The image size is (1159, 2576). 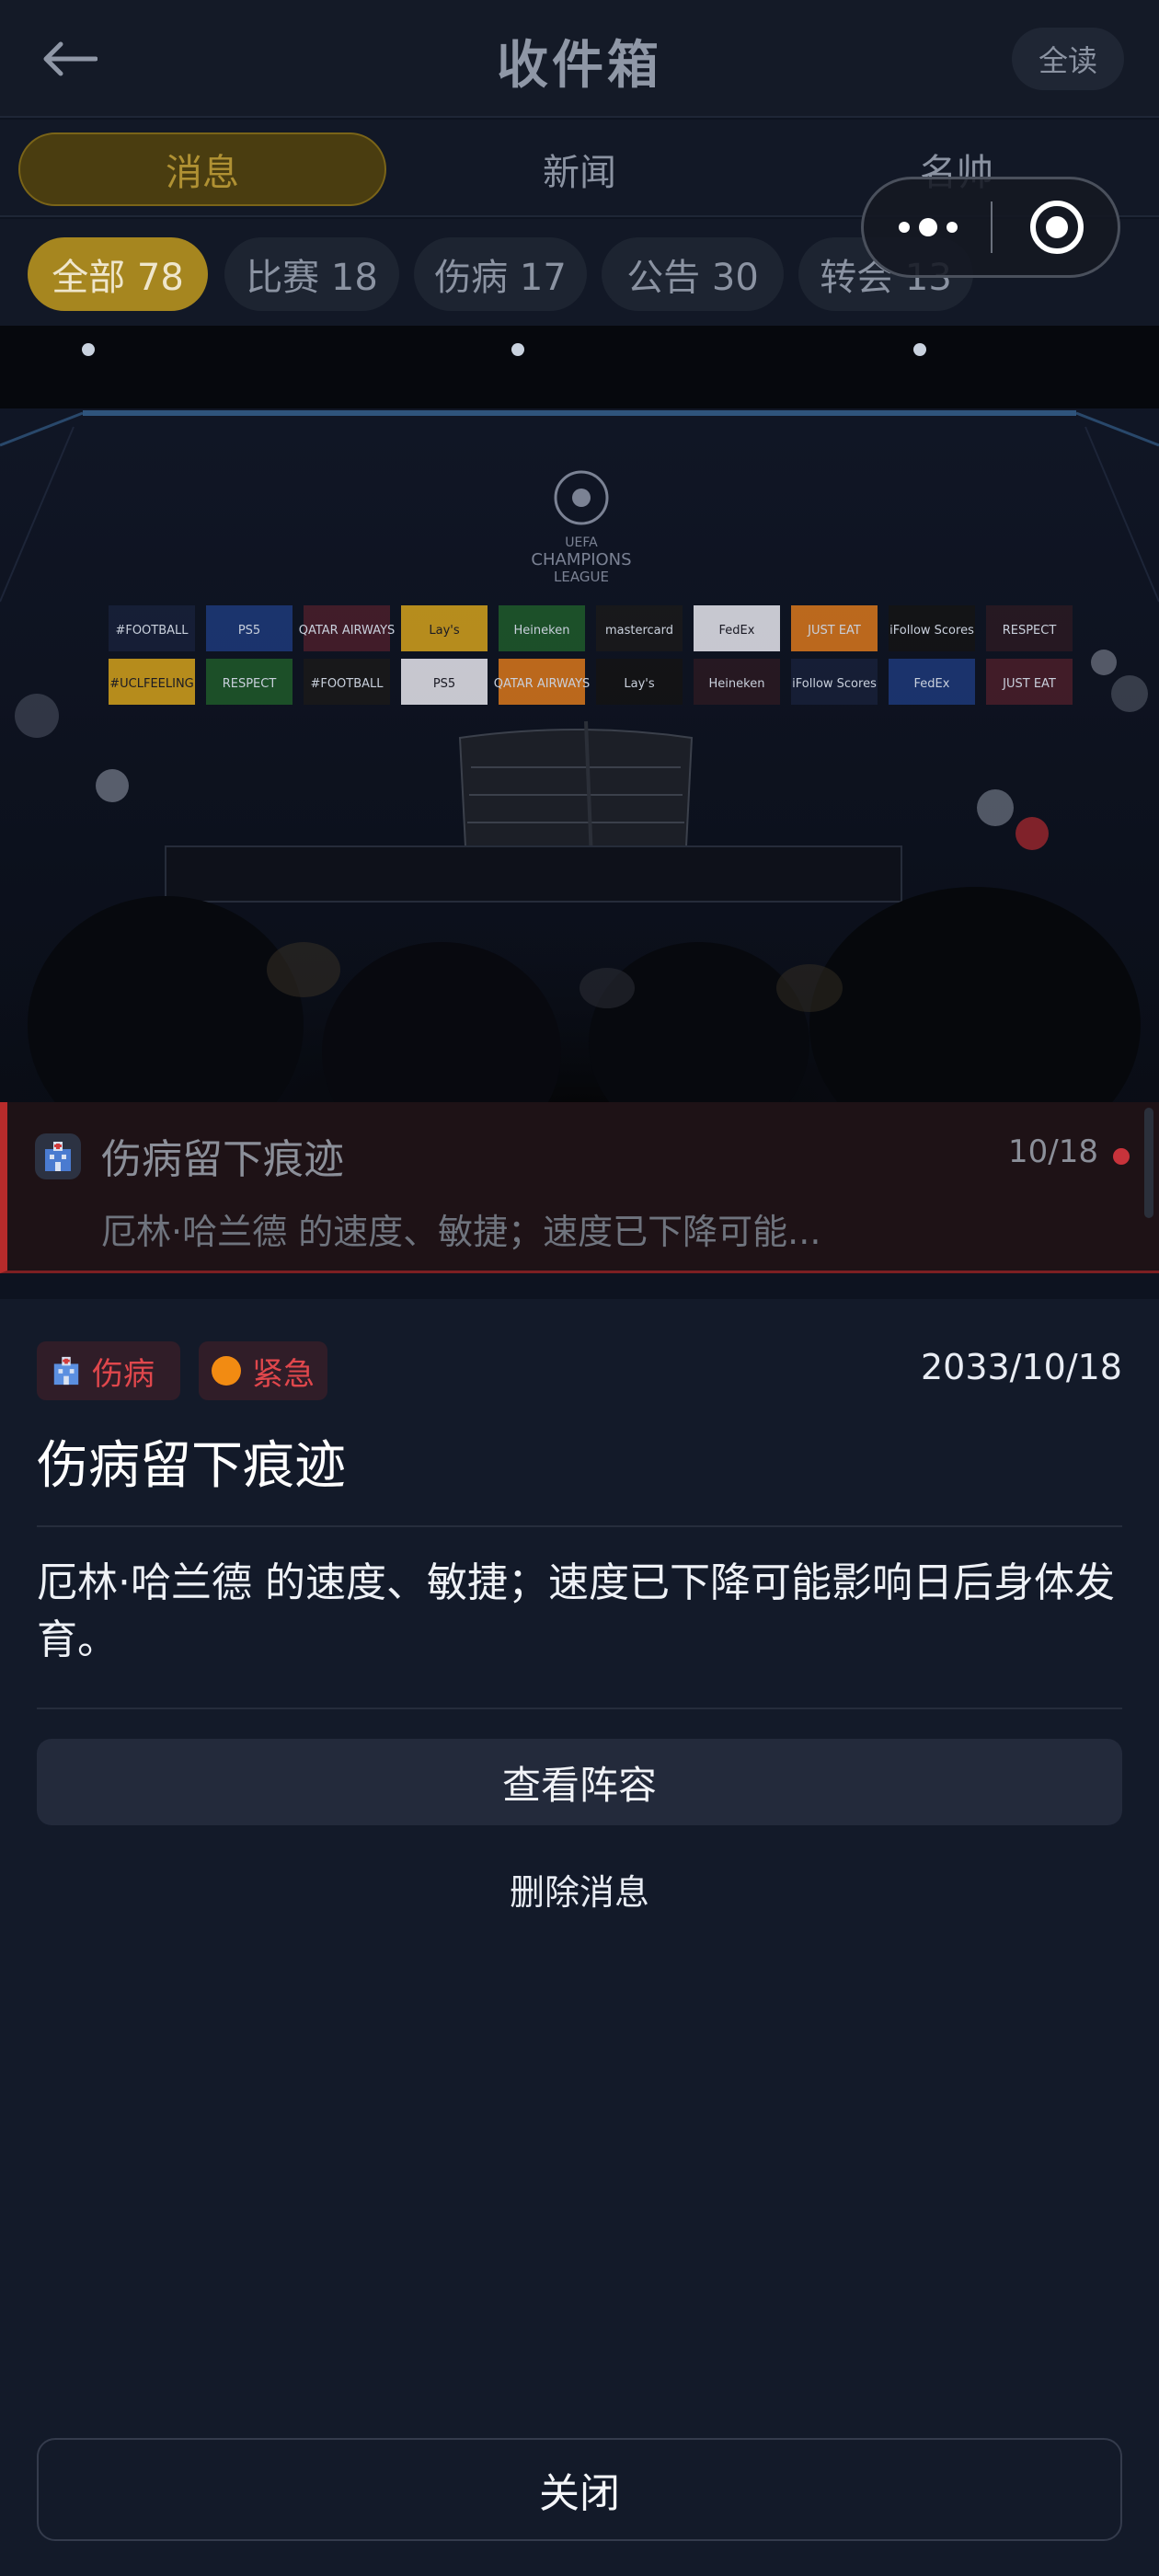 I want to click on header-bar: 收件箱 全读, so click(x=579, y=59).